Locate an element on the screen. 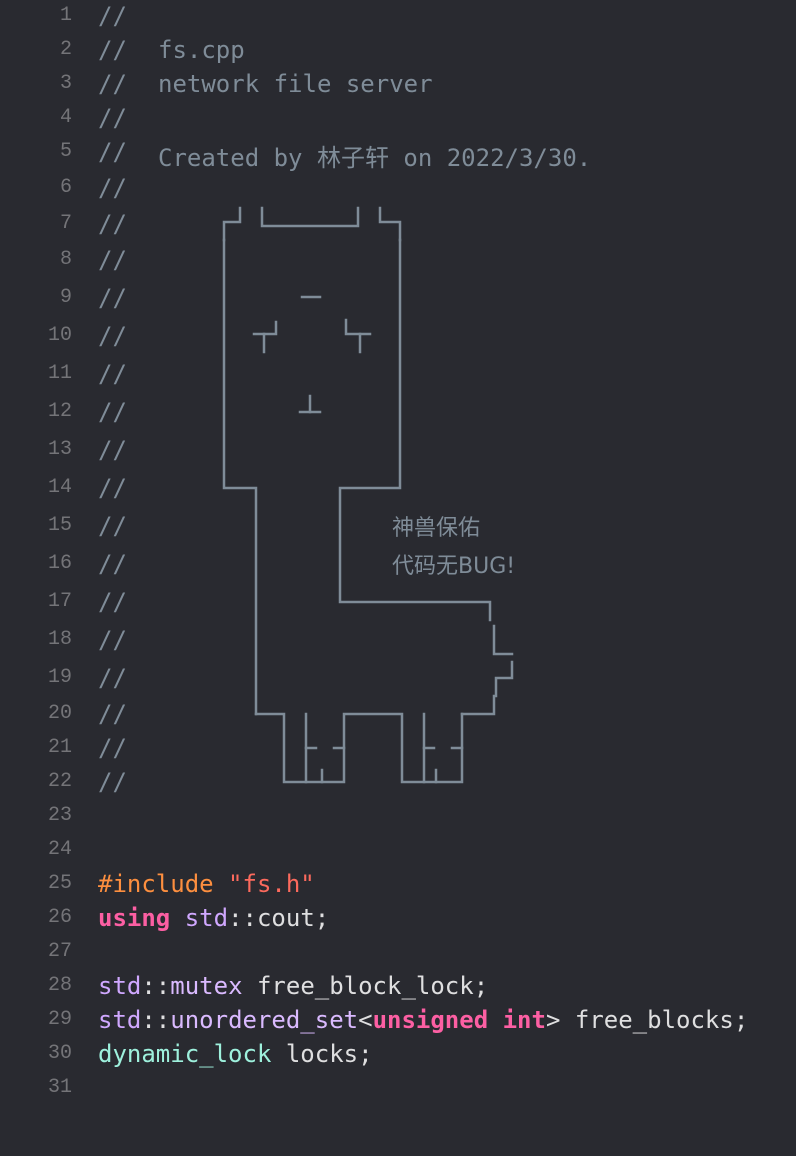 This screenshot has width=796, height=1156. variable-free-blocks: free_blocks; is located at coordinates (654, 1020).